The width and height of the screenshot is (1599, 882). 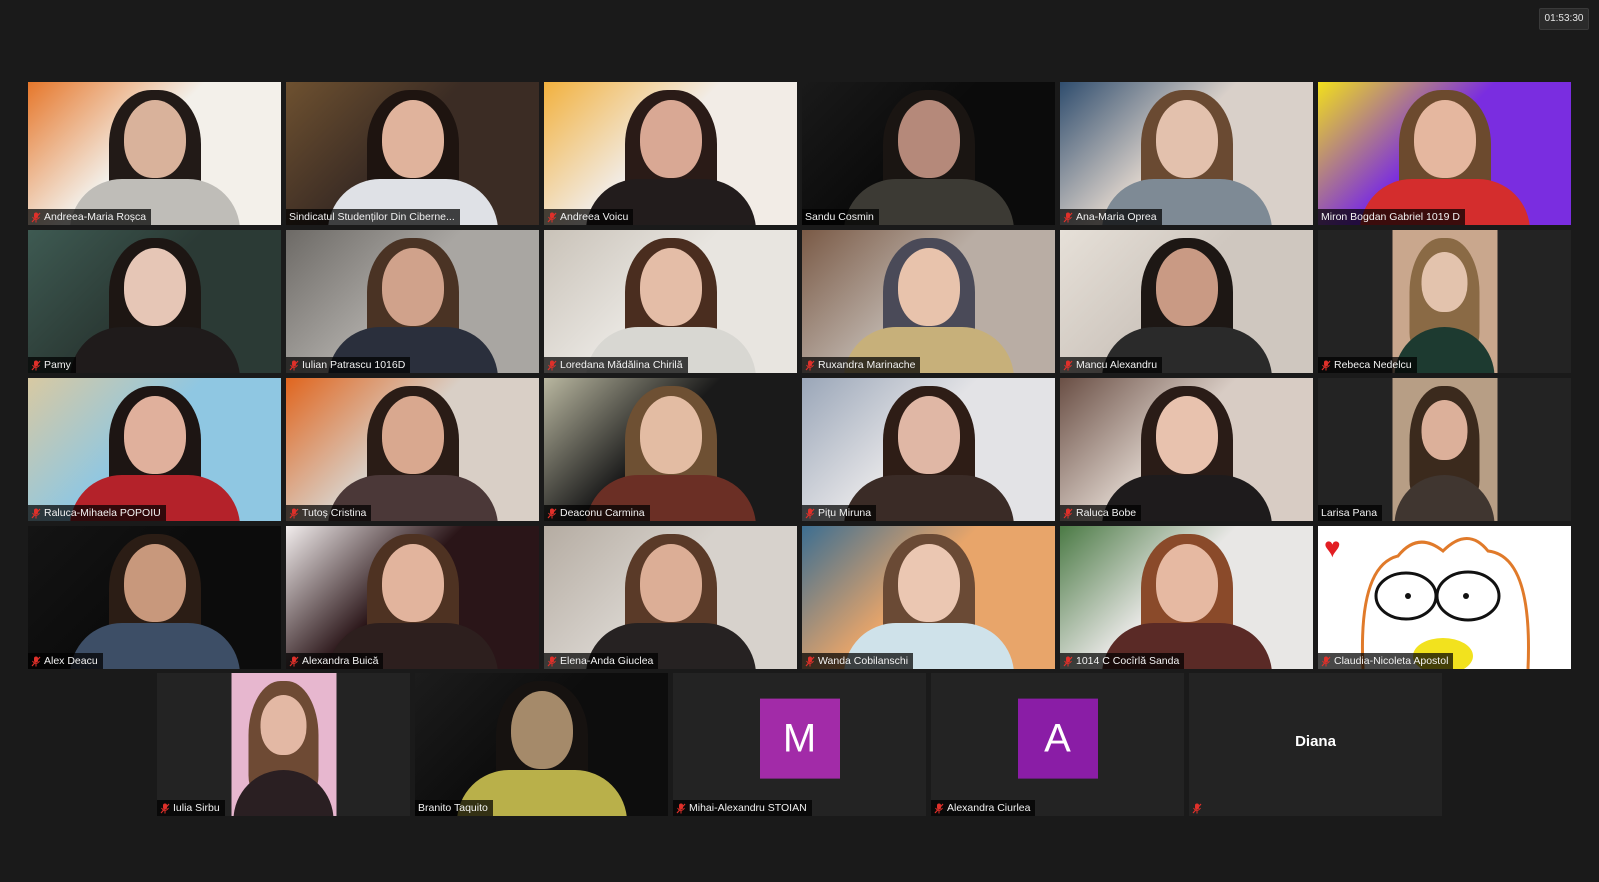 I want to click on participant-tile: M Mihai-Alexandru STOIAN, so click(x=799, y=744).